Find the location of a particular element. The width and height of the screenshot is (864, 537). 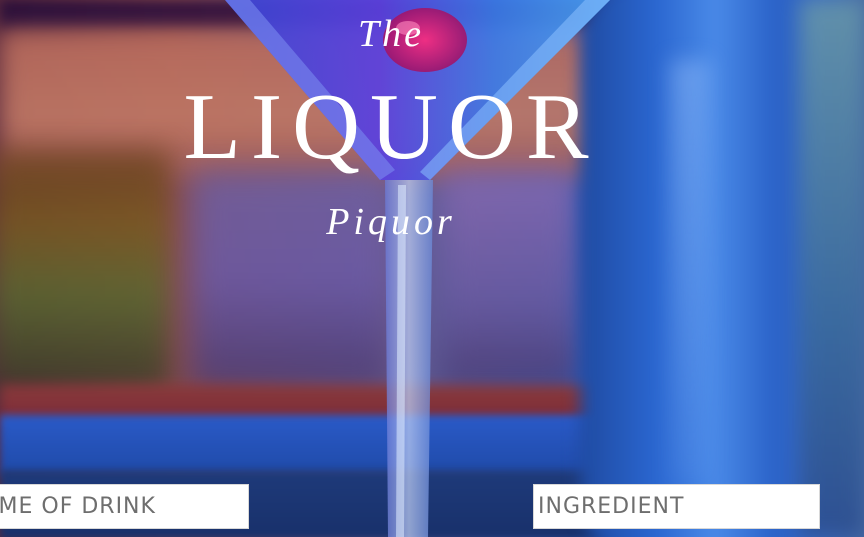

title-piquor: Piquor is located at coordinates (391, 222).